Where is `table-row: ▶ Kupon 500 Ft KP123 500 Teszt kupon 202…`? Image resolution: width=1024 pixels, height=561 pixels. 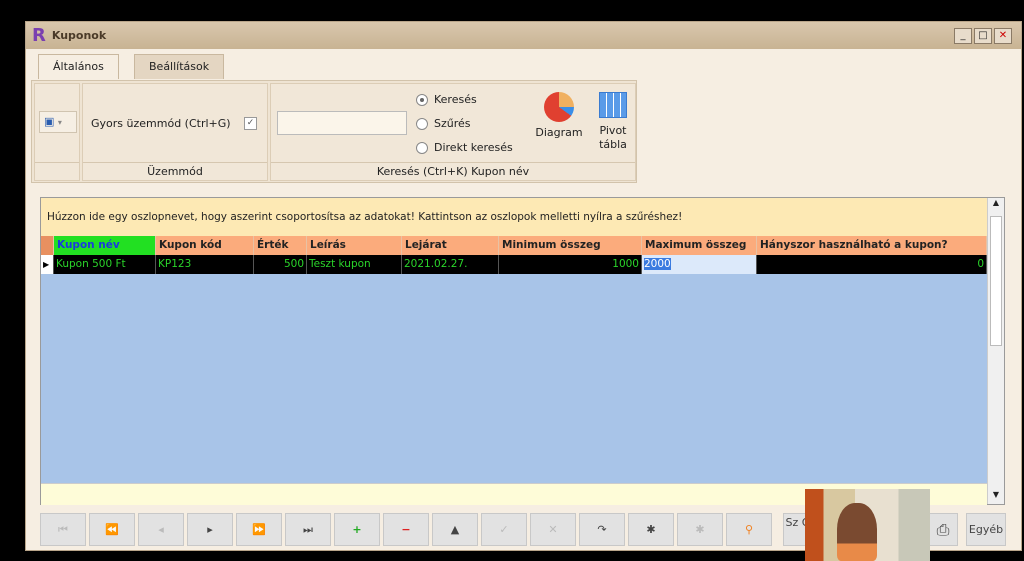 table-row: ▶ Kupon 500 Ft KP123 500 Teszt kupon 202… is located at coordinates (514, 264).